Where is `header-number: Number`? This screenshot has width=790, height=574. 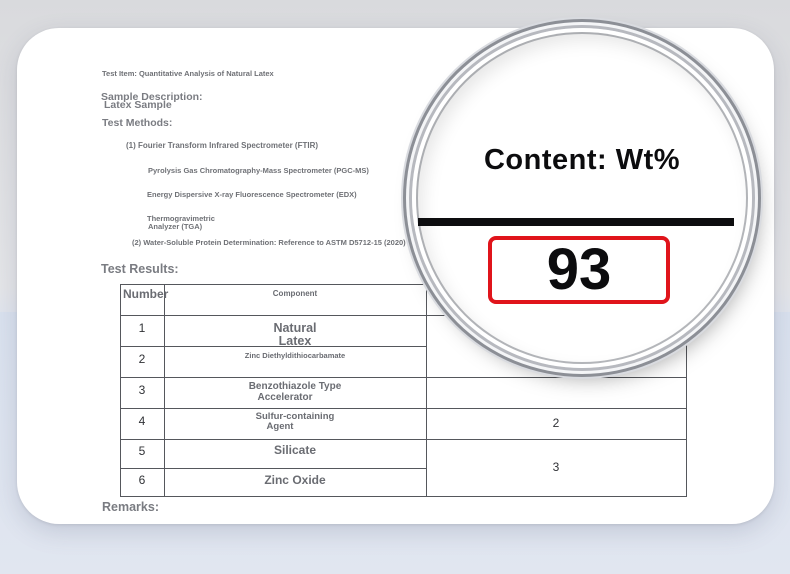
header-number: Number is located at coordinates (146, 294).